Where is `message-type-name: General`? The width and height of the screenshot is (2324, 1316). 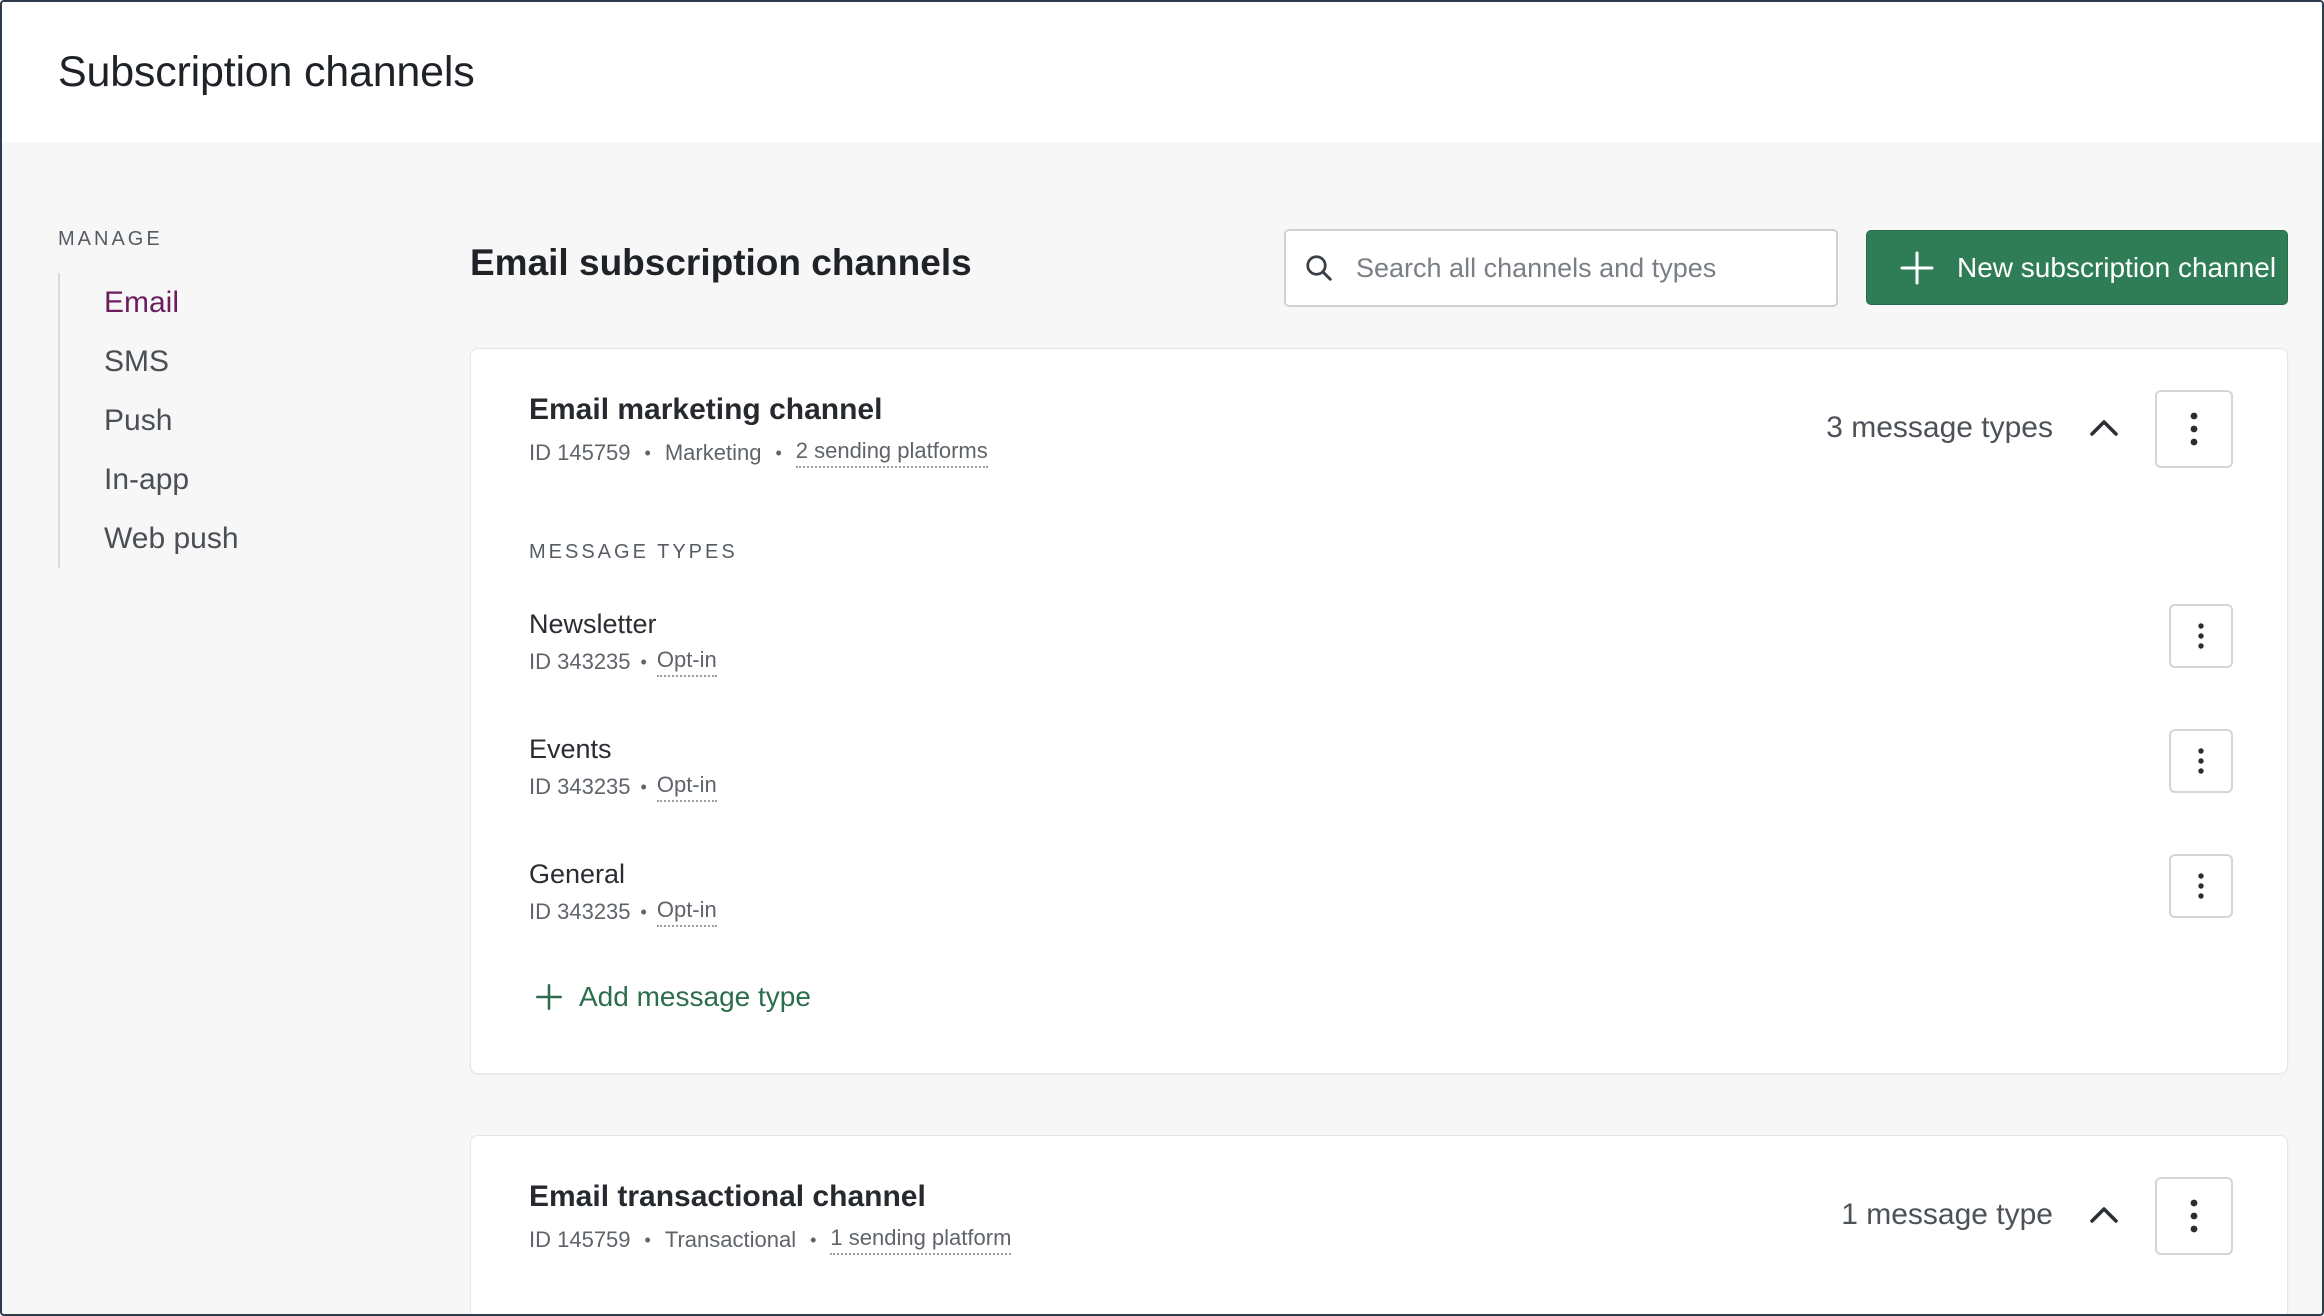
message-type-name: General is located at coordinates (577, 874).